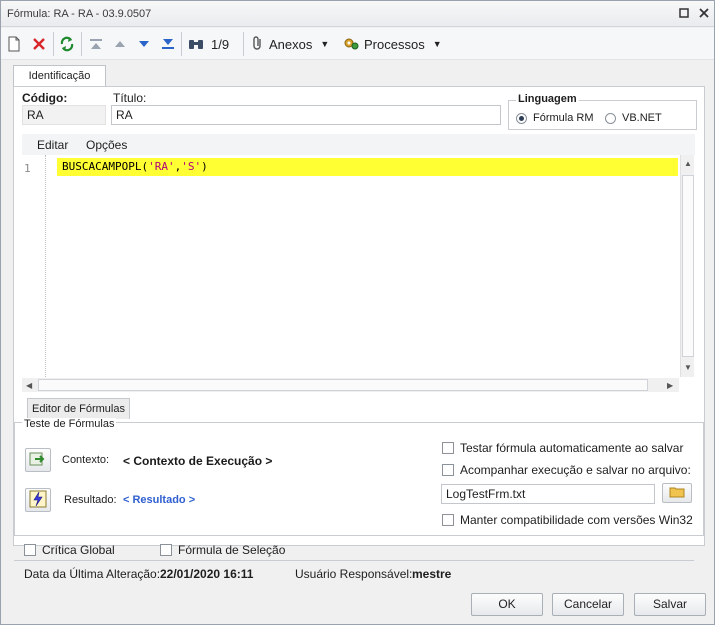 This screenshot has height=625, width=715. I want to click on codigo-field: RA, so click(64, 115).